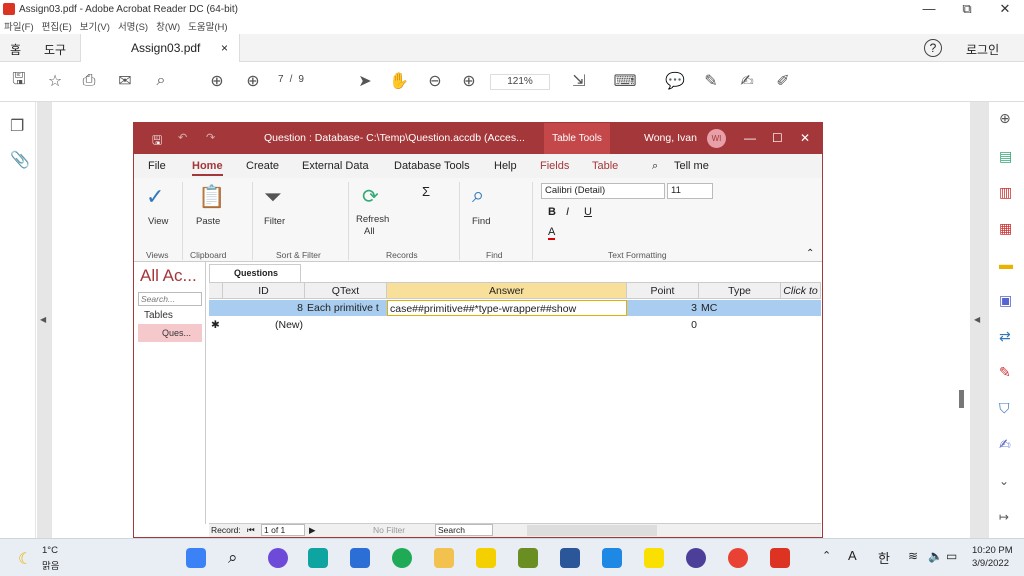  Describe the element at coordinates (505, 166) in the screenshot. I see `tab-help: Help` at that location.